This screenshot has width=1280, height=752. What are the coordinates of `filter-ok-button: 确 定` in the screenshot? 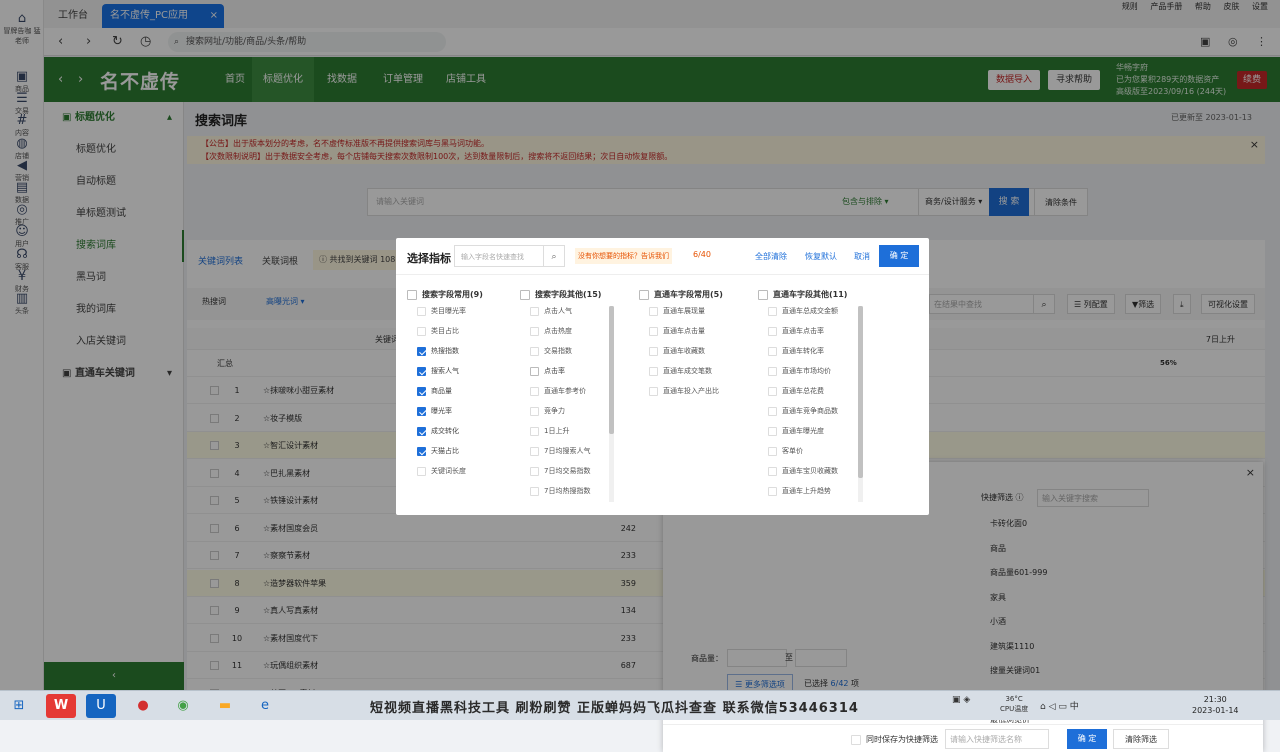 It's located at (1087, 739).